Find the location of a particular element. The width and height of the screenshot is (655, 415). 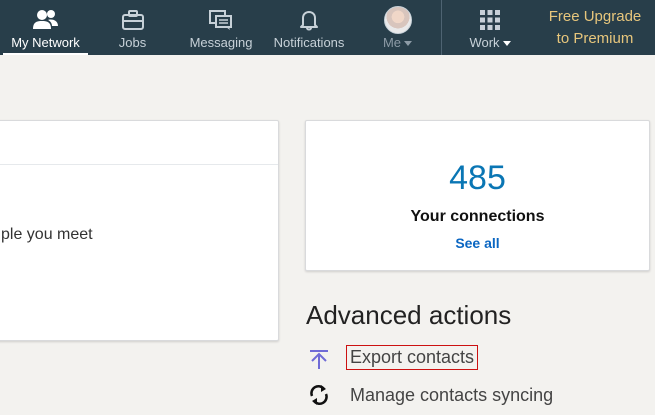

nav-work: Work is located at coordinates (490, 27).